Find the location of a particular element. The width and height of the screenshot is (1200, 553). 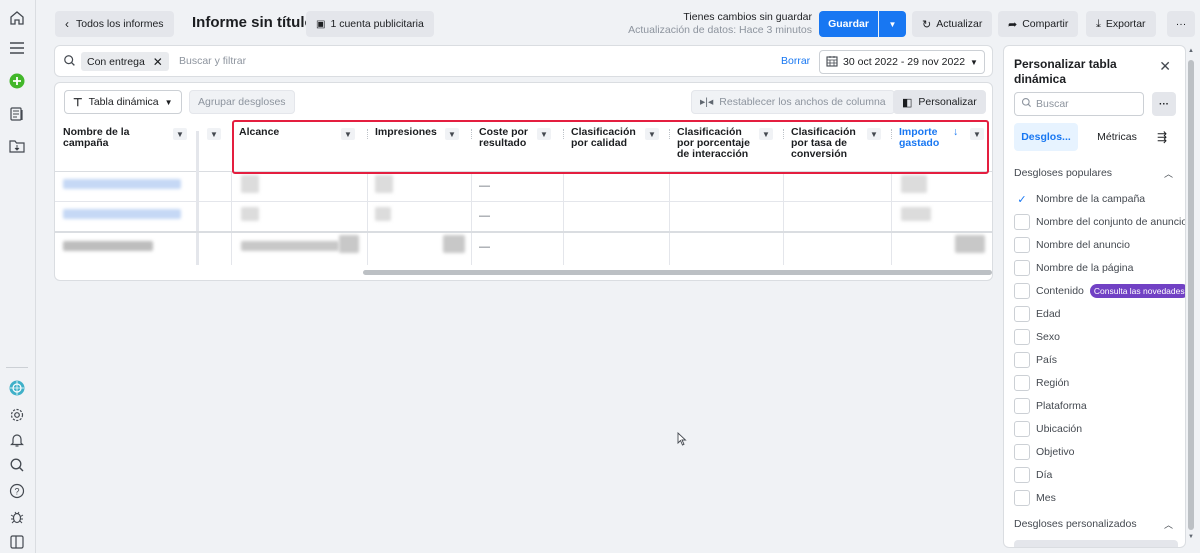

column-header-reach: Alcance ▼ is located at coordinates (299, 146).